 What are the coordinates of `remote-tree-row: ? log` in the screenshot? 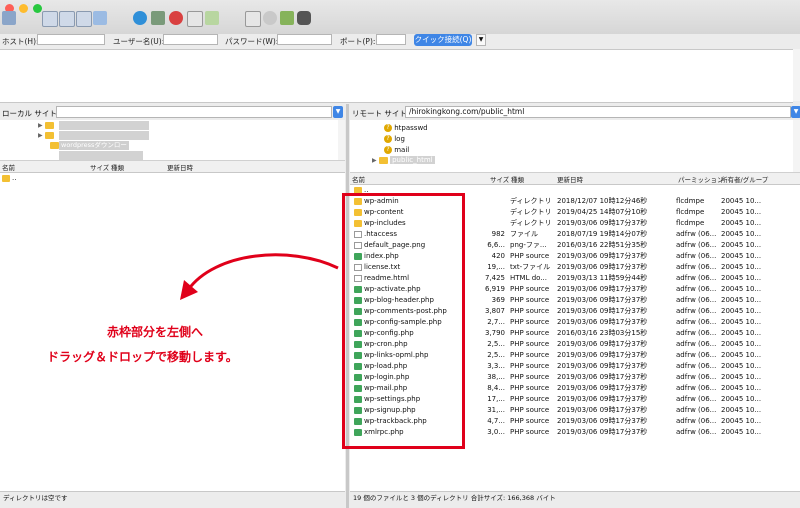 It's located at (394, 139).